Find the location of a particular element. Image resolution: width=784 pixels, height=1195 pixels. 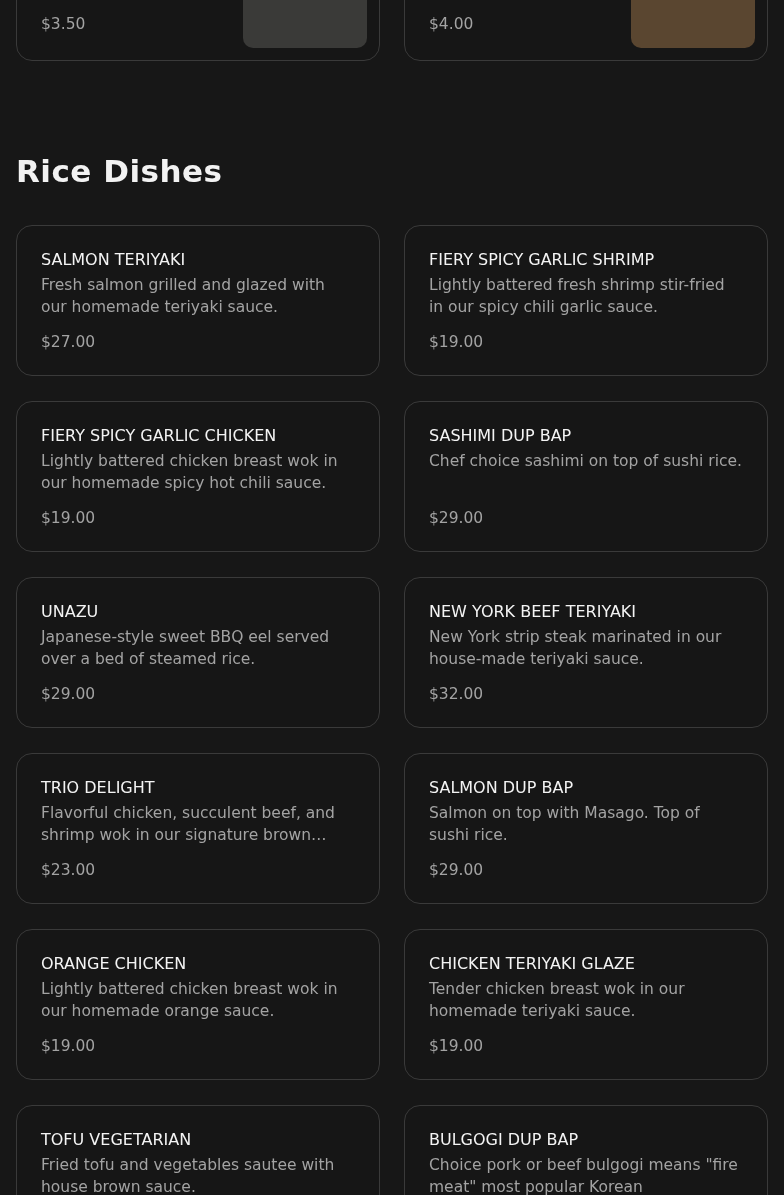

menu-card: NEW YORK BEEF TERIYAKI New York strip steak marinated in our house-made teriyaki sauce. $32.00 is located at coordinates (586, 652).